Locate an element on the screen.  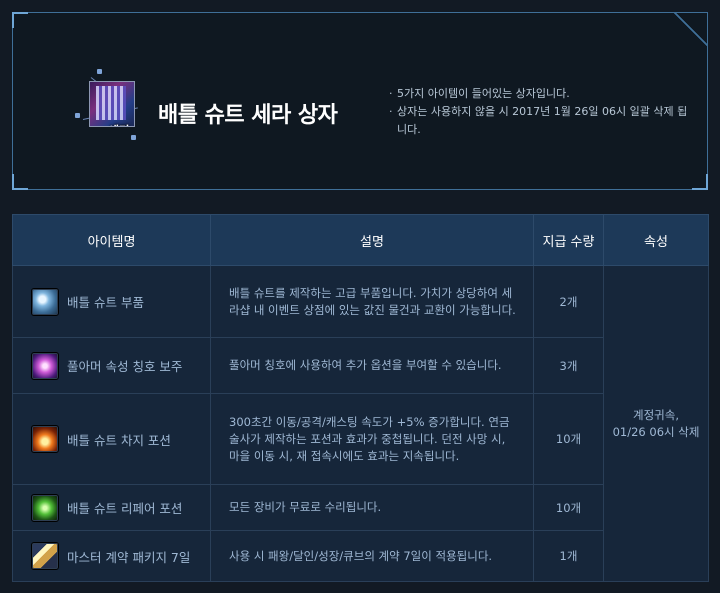
item-name-cell: 배틀 슈트 리페어 포션 is located at coordinates (111, 507).